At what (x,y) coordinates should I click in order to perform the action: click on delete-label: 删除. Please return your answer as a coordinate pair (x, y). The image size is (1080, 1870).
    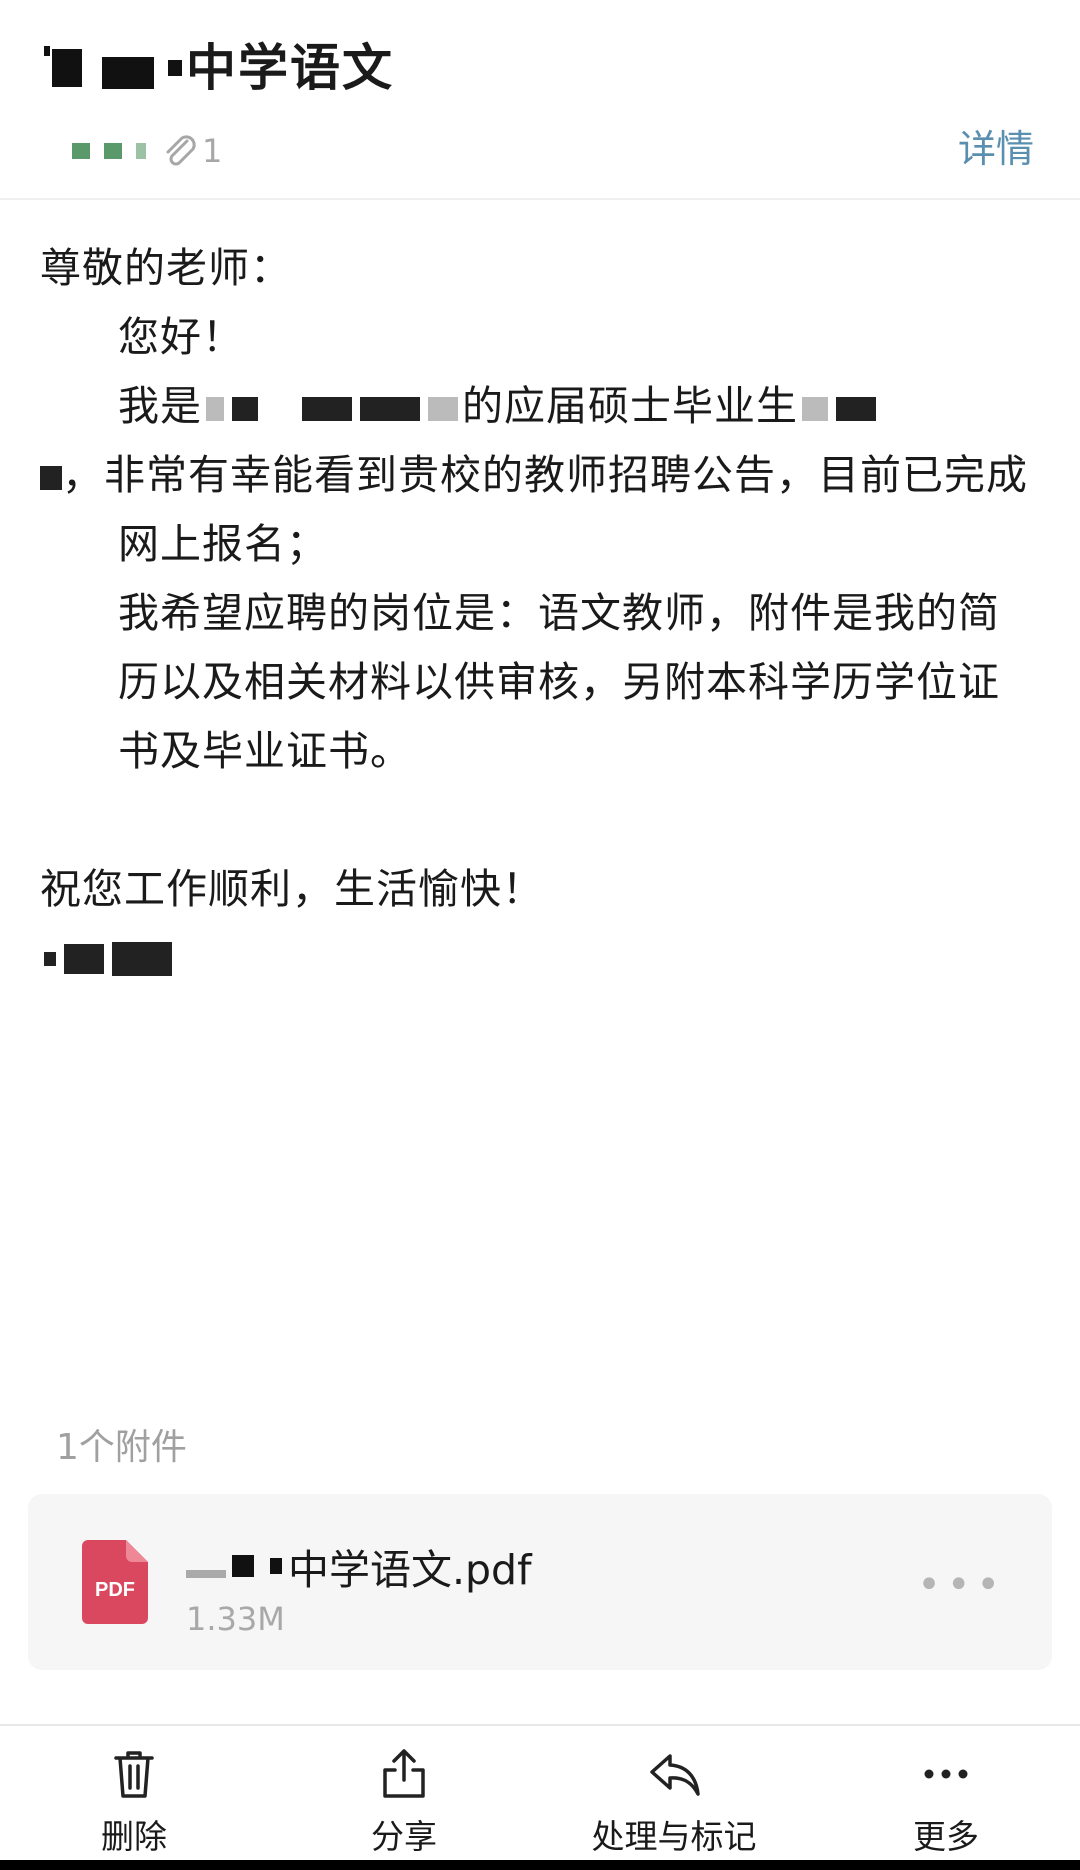
    Looking at the image, I should click on (134, 1836).